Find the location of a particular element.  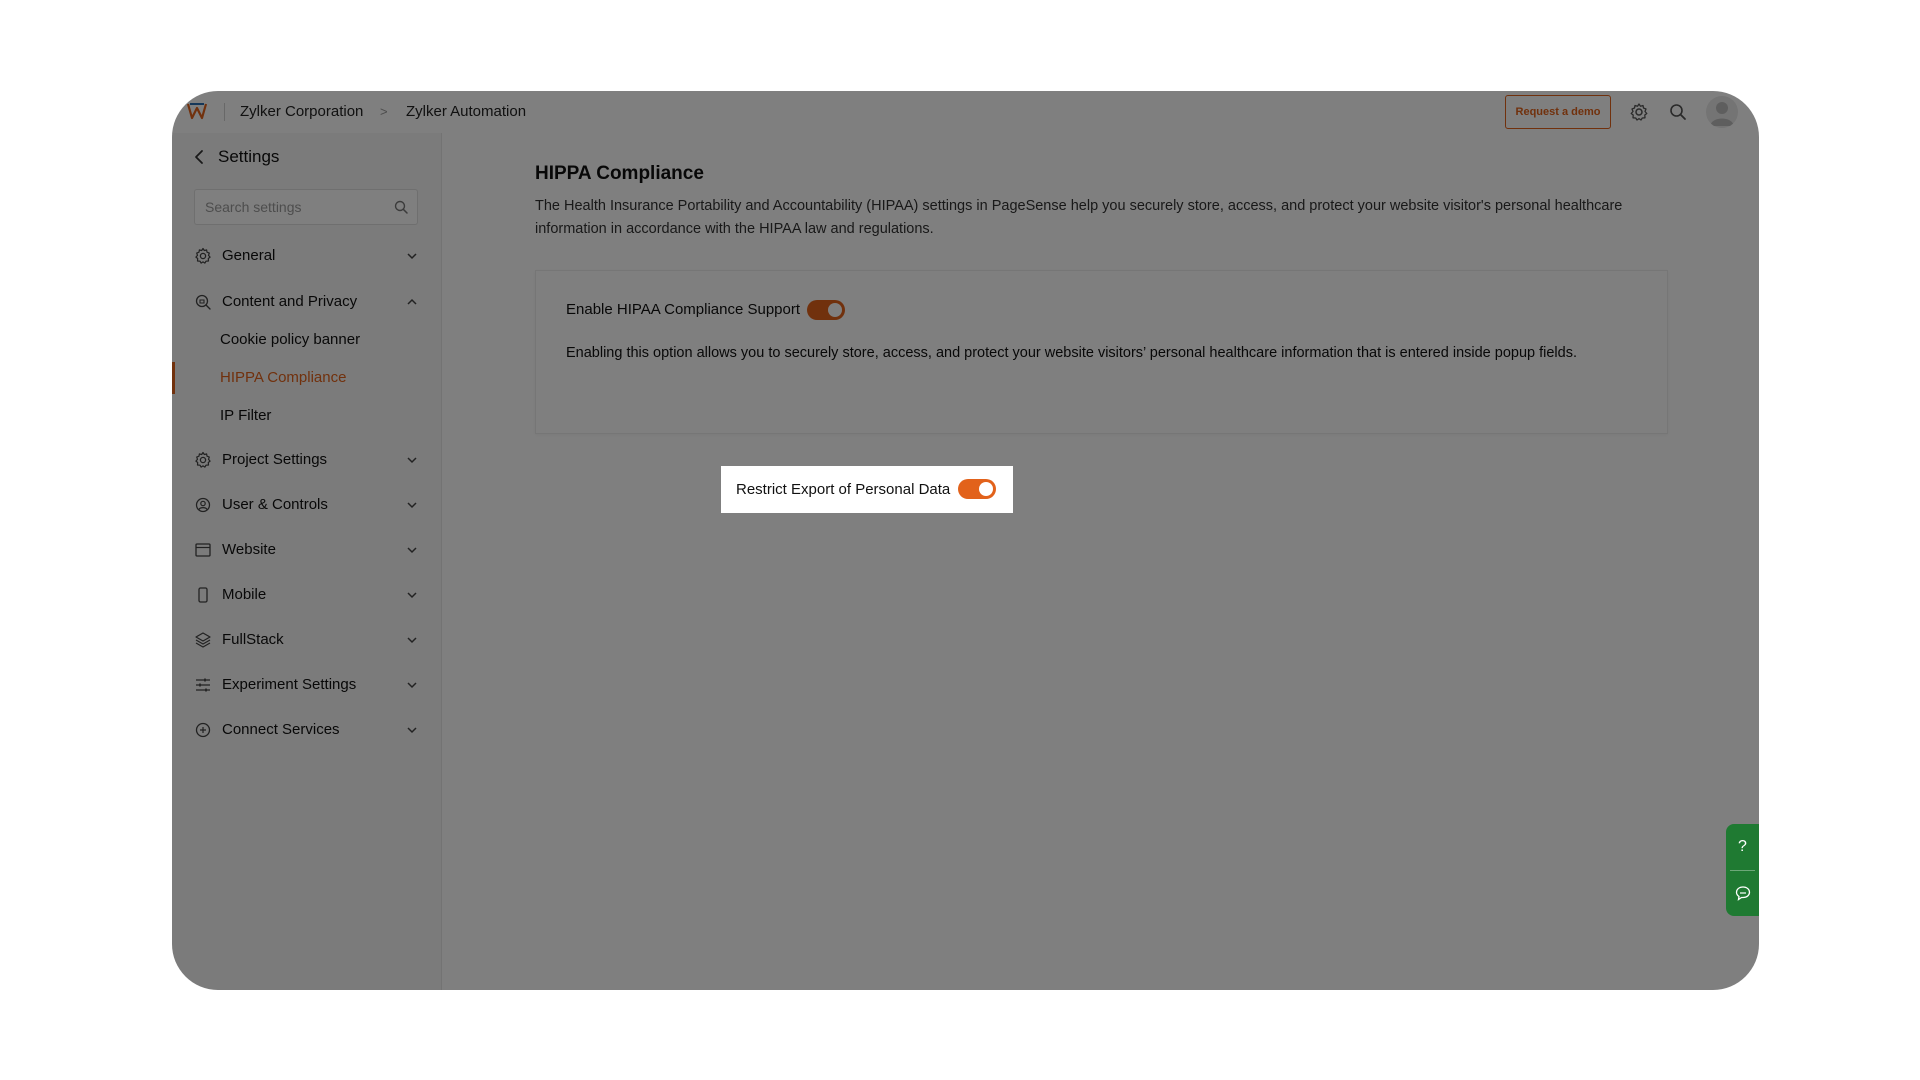

sidebar-item-label: Content and Privacy is located at coordinates (290, 301).